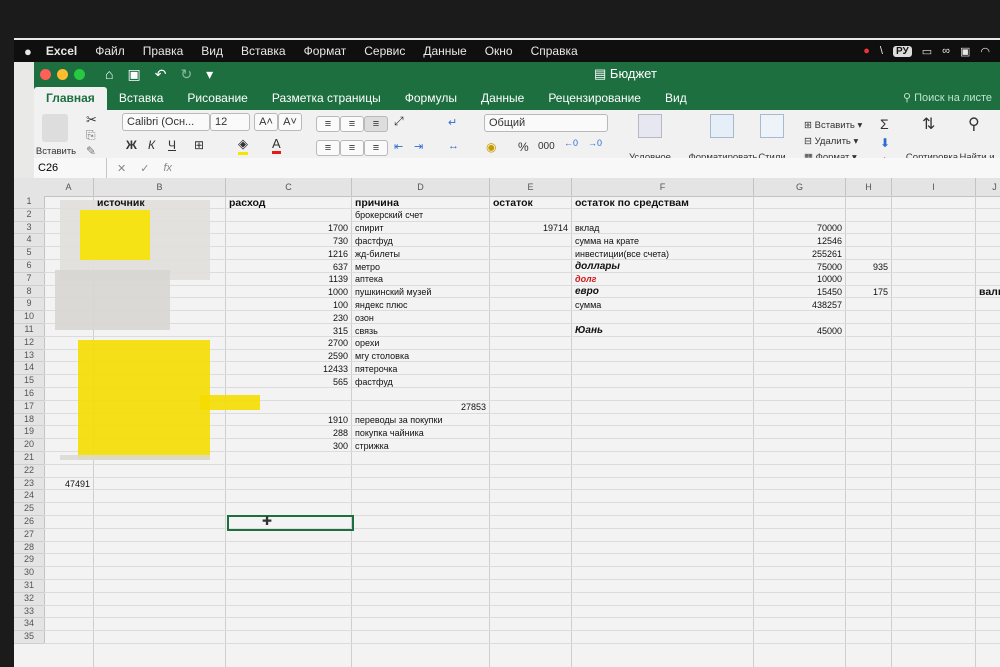  Describe the element at coordinates (384, 51) in the screenshot. I see `menu-tools: Сервис` at that location.